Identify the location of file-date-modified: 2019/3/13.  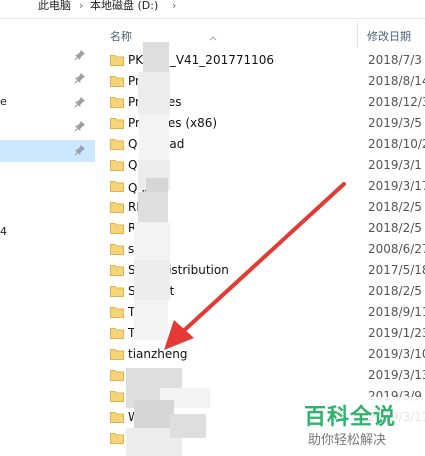
(396, 375).